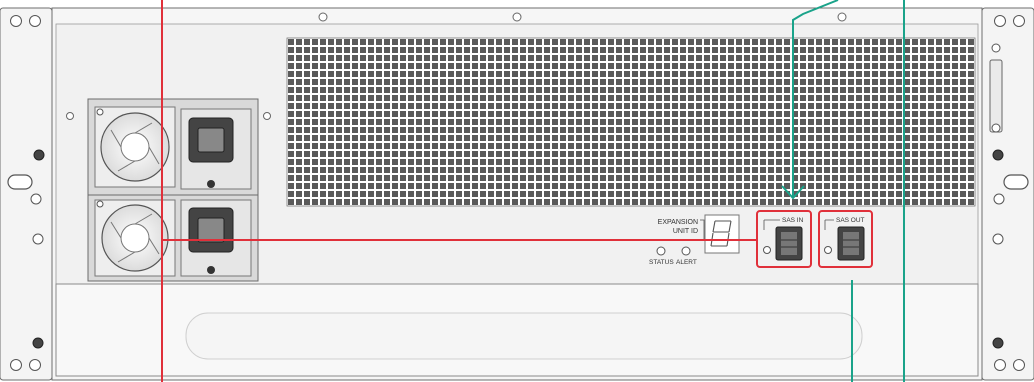 This screenshot has height=382, width=1034. Describe the element at coordinates (793, 220) in the screenshot. I see `sas-in-label: SAS IN` at that location.